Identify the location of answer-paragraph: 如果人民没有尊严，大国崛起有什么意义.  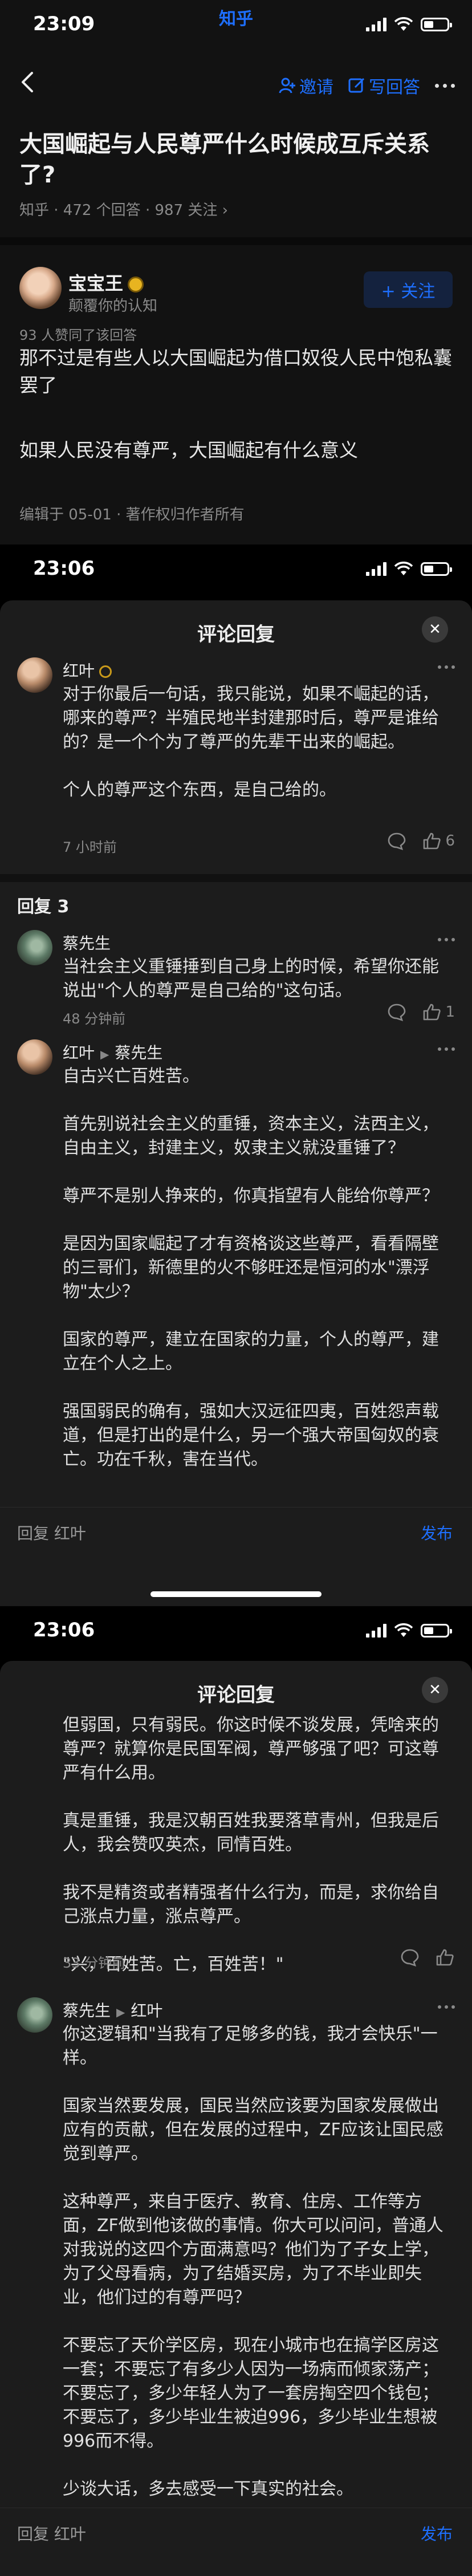
(188, 450).